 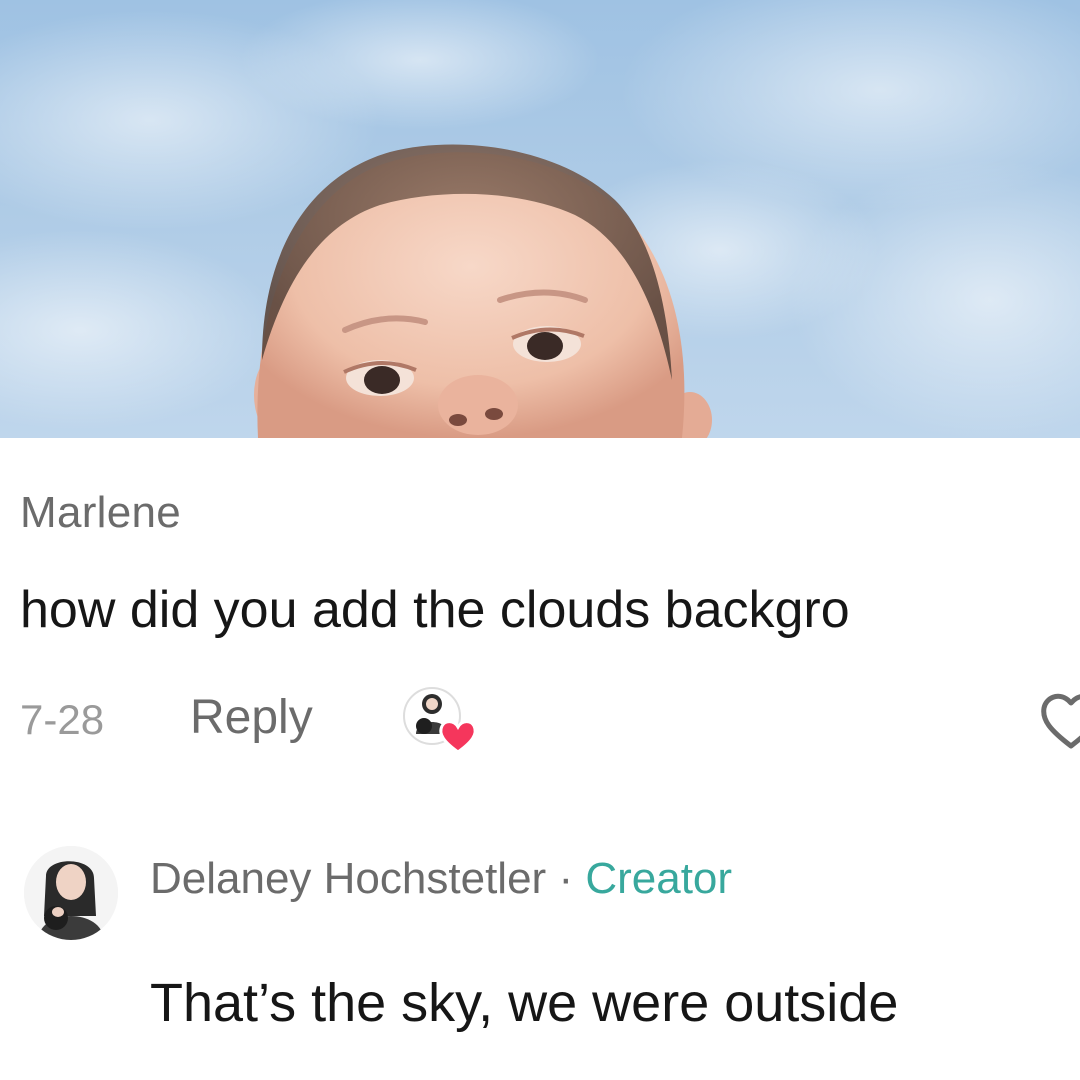 What do you see at coordinates (348, 878) in the screenshot?
I see `reply-author-name: Delaney Hochstetler` at bounding box center [348, 878].